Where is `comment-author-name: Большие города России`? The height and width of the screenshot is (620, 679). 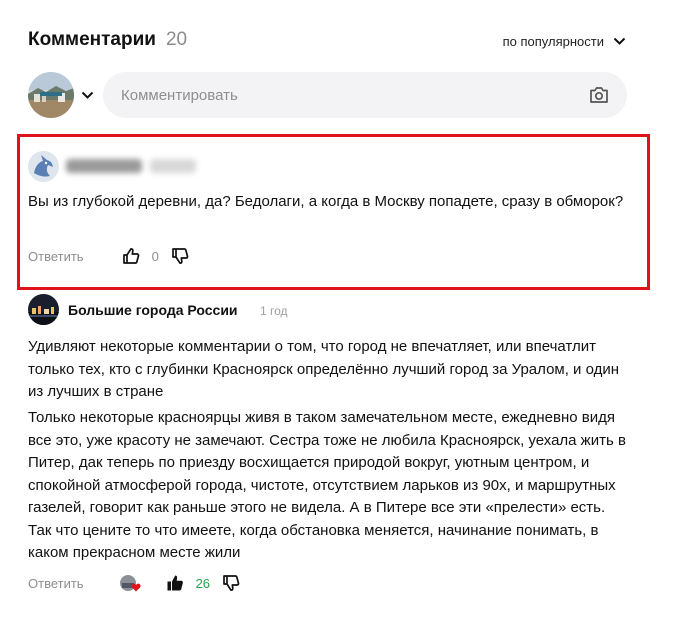
comment-author-name: Большие города России is located at coordinates (153, 310).